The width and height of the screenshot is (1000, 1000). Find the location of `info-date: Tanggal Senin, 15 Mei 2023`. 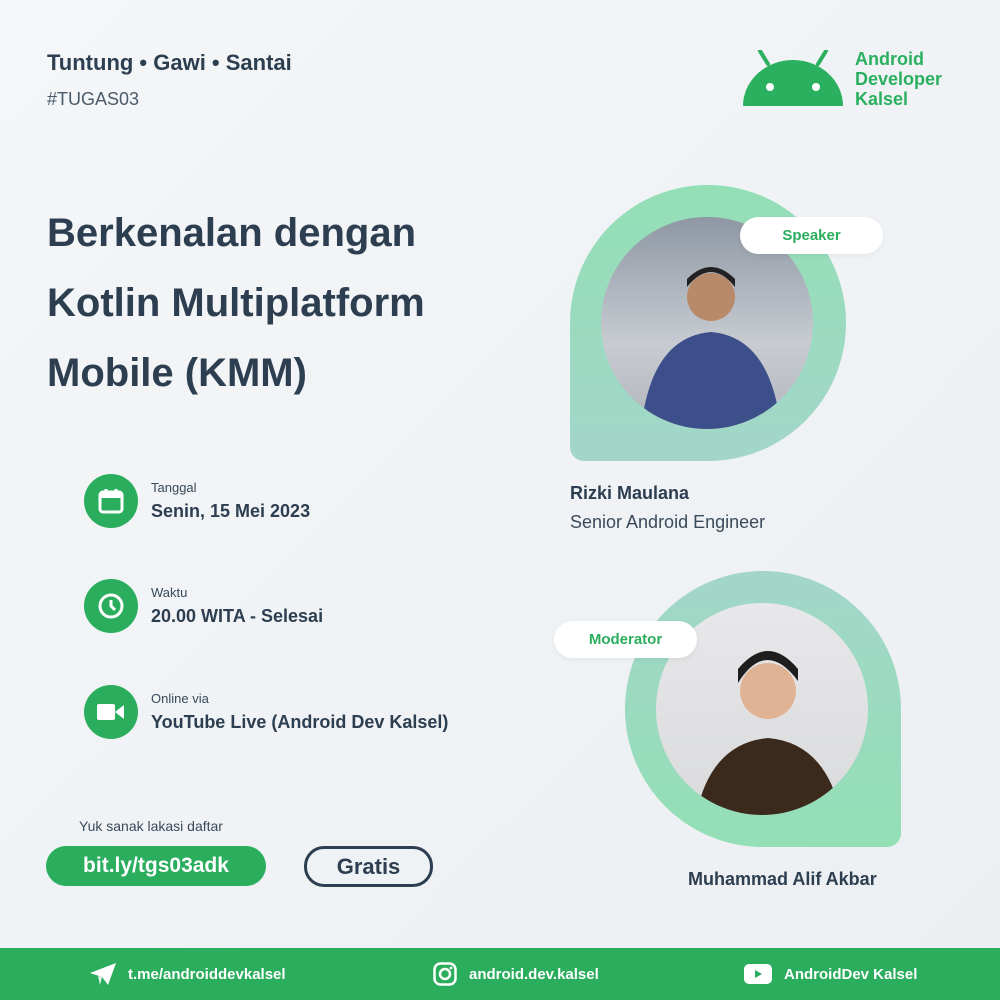

info-date: Tanggal Senin, 15 Mei 2023 is located at coordinates (197, 501).